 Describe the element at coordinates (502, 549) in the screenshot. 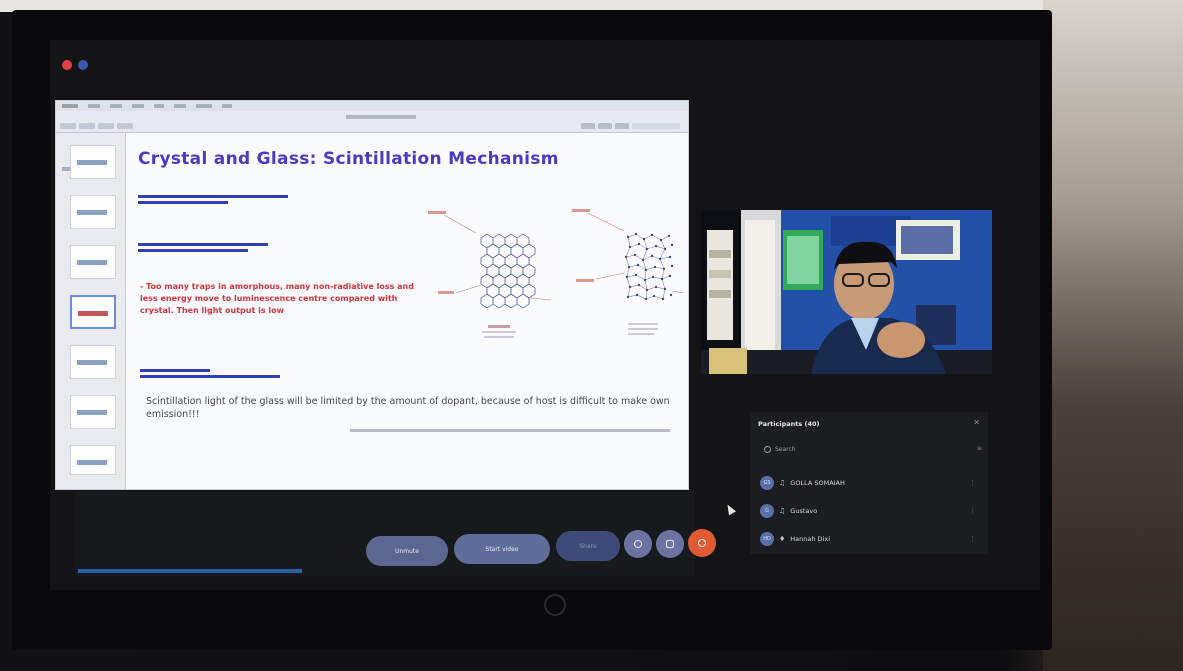

I see `start-video-button: Start video` at that location.